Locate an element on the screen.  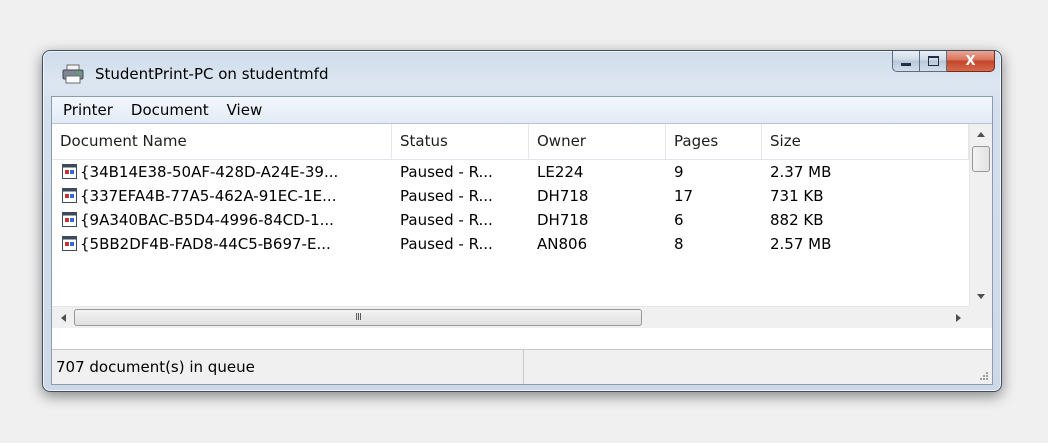
scroll-grip: III is located at coordinates (358, 317).